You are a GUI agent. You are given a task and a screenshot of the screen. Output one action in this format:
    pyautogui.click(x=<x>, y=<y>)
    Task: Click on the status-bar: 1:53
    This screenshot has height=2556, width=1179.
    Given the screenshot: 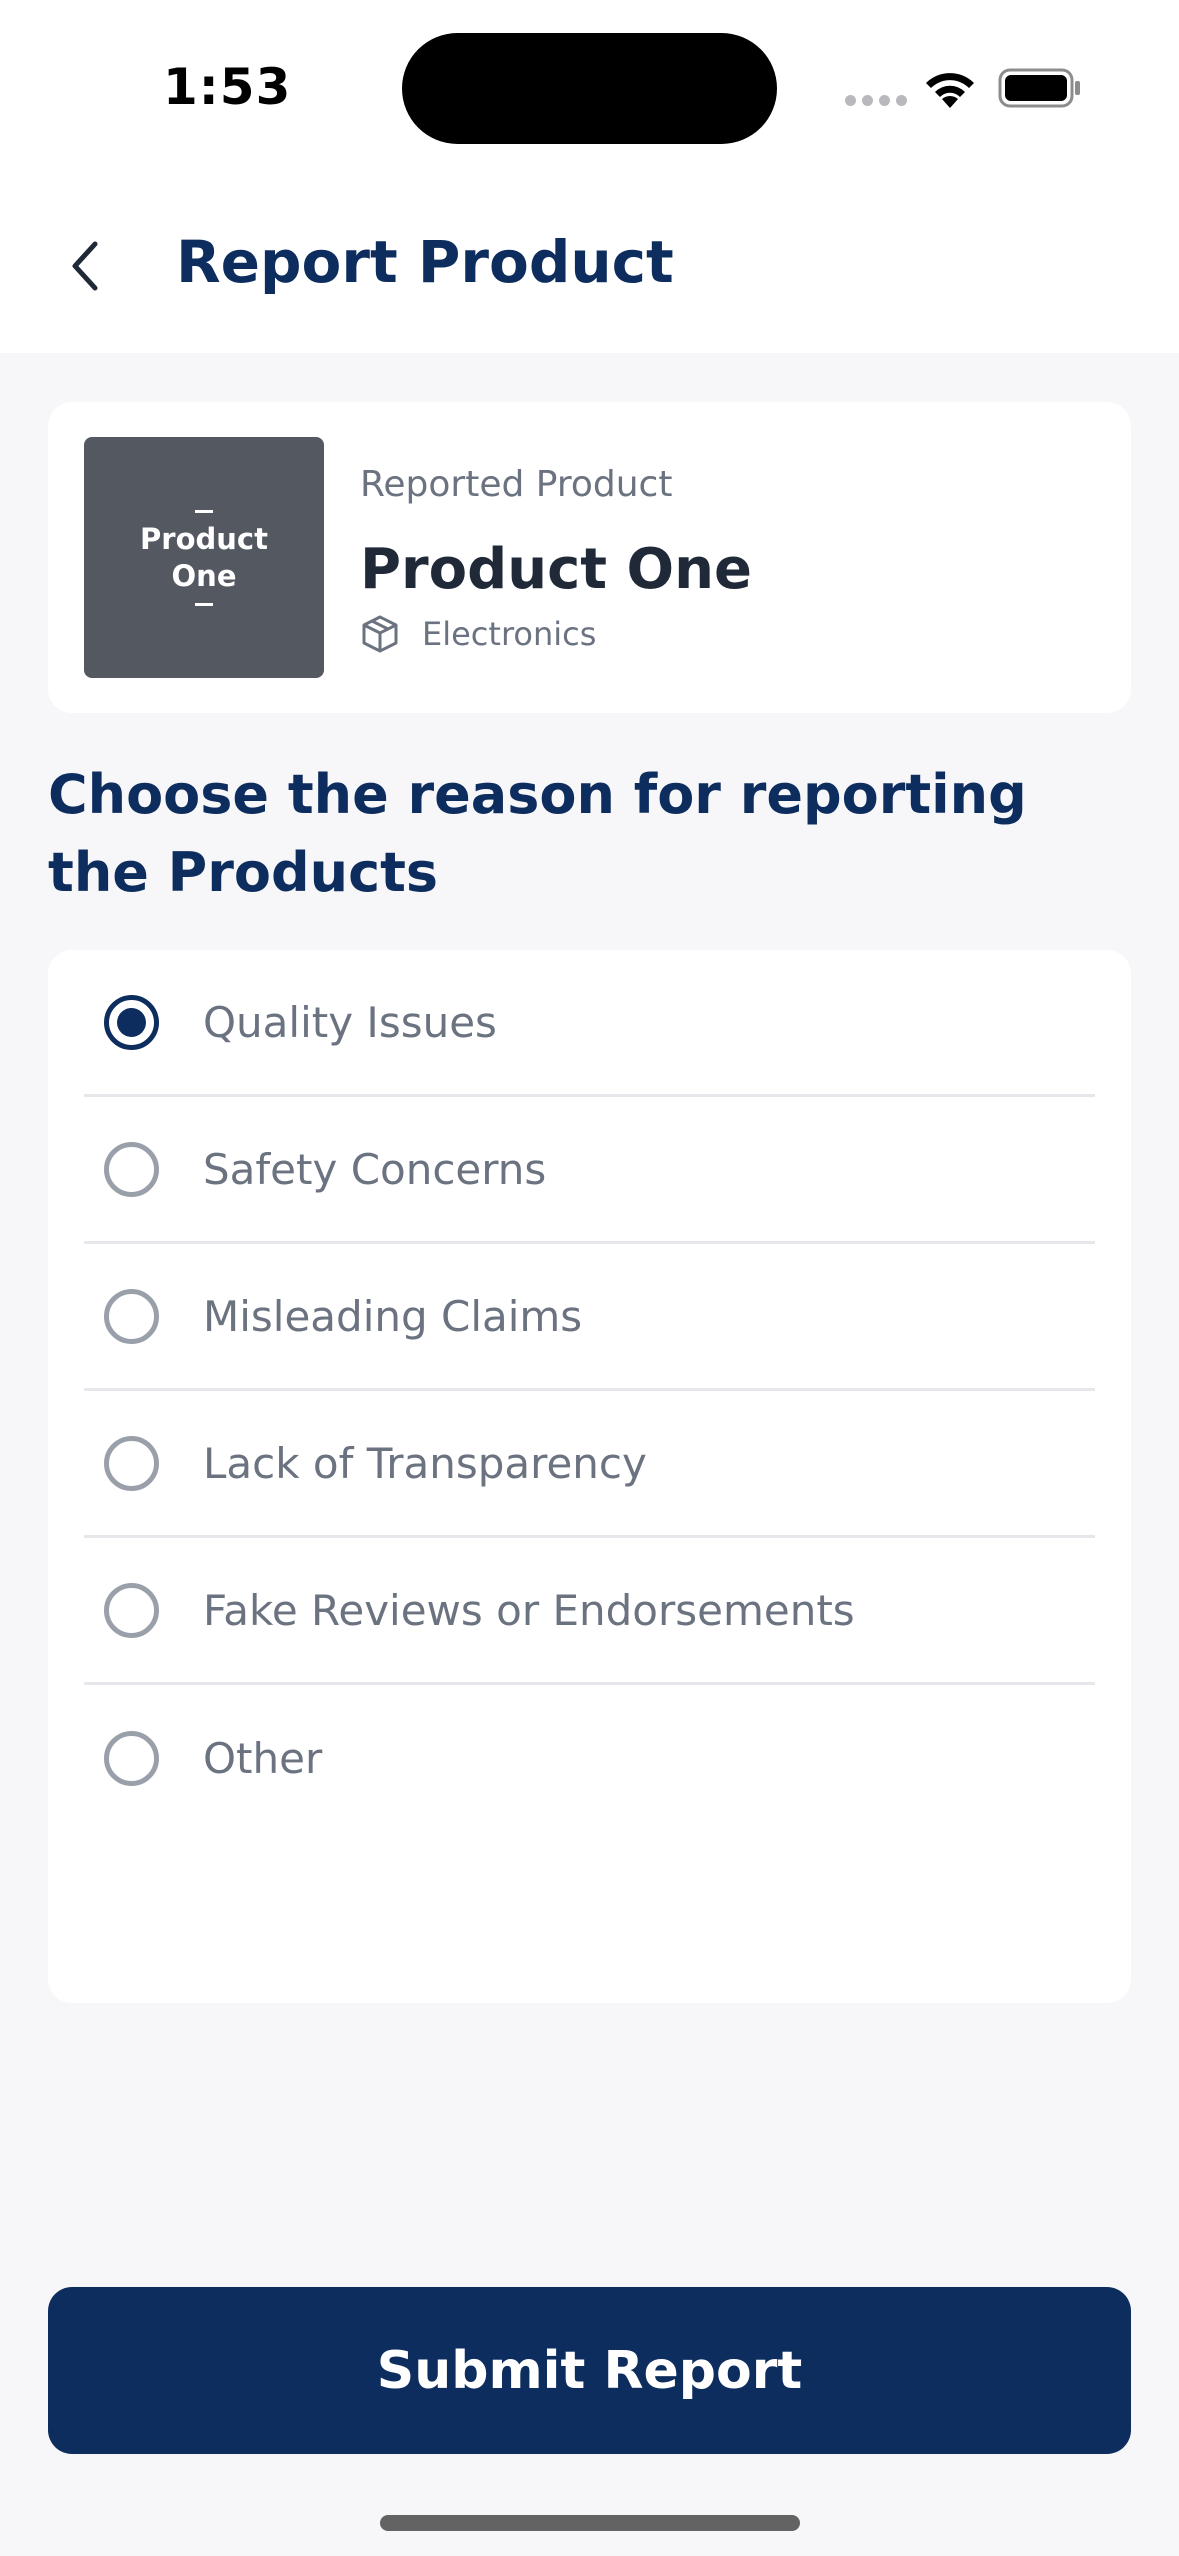 What is the action you would take?
    pyautogui.click(x=589, y=88)
    